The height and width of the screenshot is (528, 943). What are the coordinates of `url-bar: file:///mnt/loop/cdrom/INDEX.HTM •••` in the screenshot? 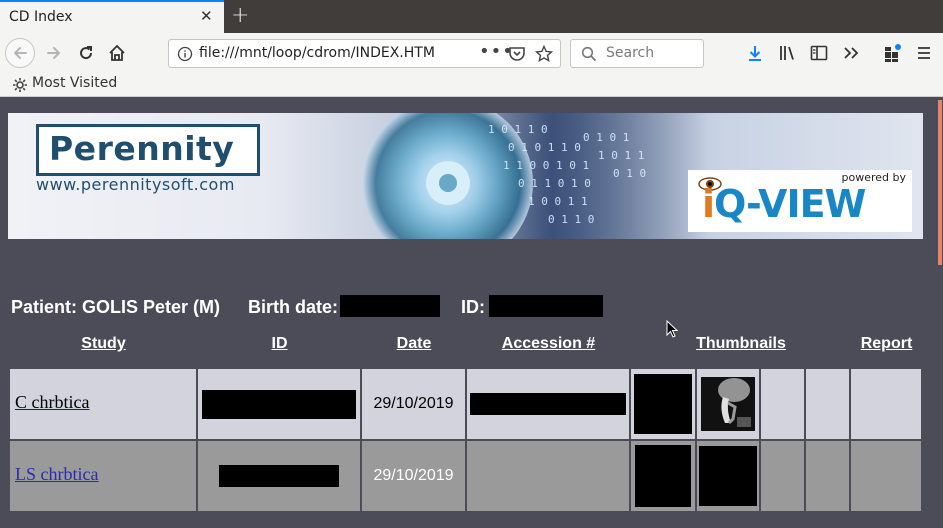 It's located at (364, 53).